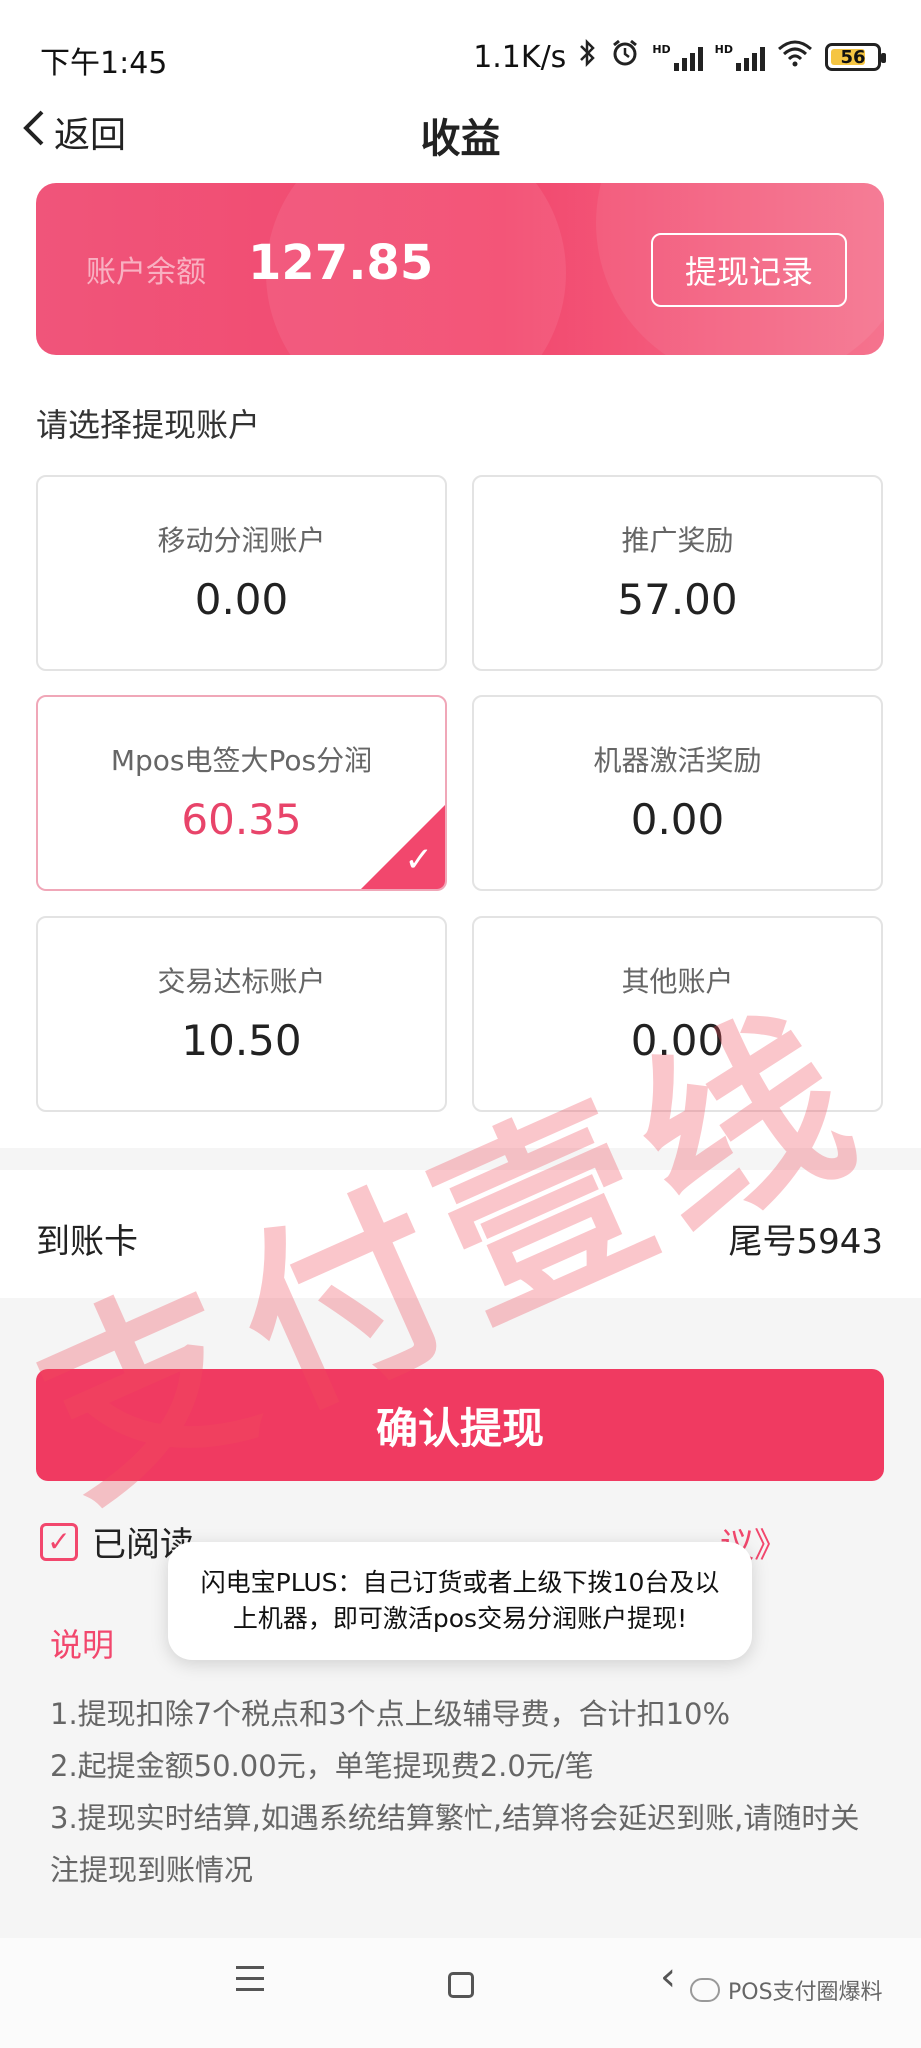  I want to click on header: 返回 收益, so click(460, 131).